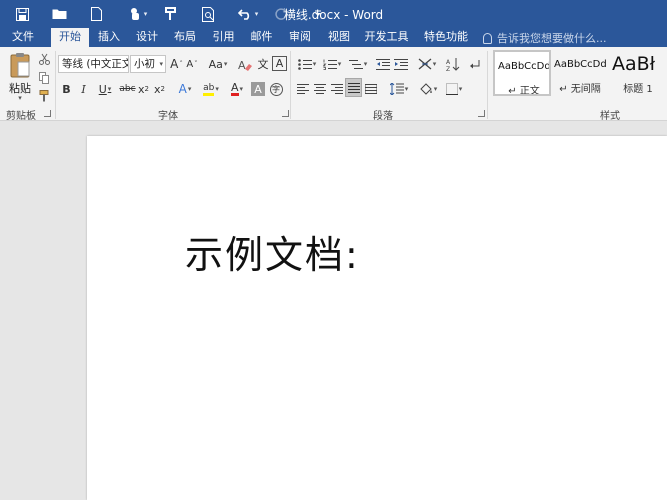 Image resolution: width=667 pixels, height=500 pixels. Describe the element at coordinates (263, 64) in the screenshot. I see `phonetic-guide-button: 文` at that location.